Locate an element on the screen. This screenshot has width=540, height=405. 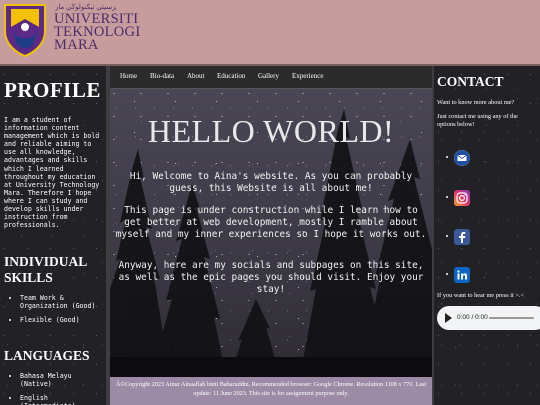
language-item: English (Intermediate) is located at coordinates (63, 399).